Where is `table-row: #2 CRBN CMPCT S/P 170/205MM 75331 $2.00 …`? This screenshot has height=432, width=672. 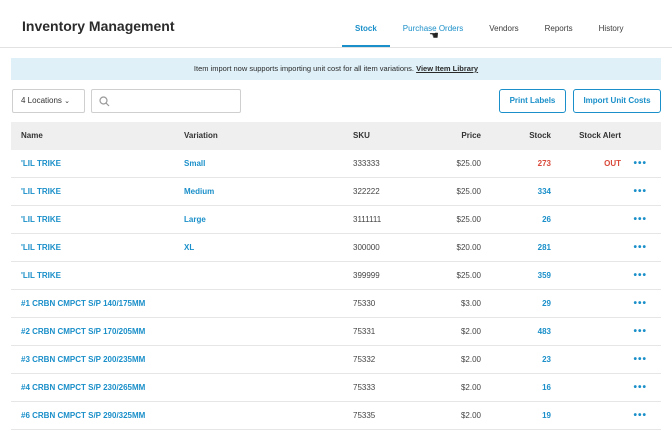 table-row: #2 CRBN CMPCT S/P 170/205MM 75331 $2.00 … is located at coordinates (336, 332).